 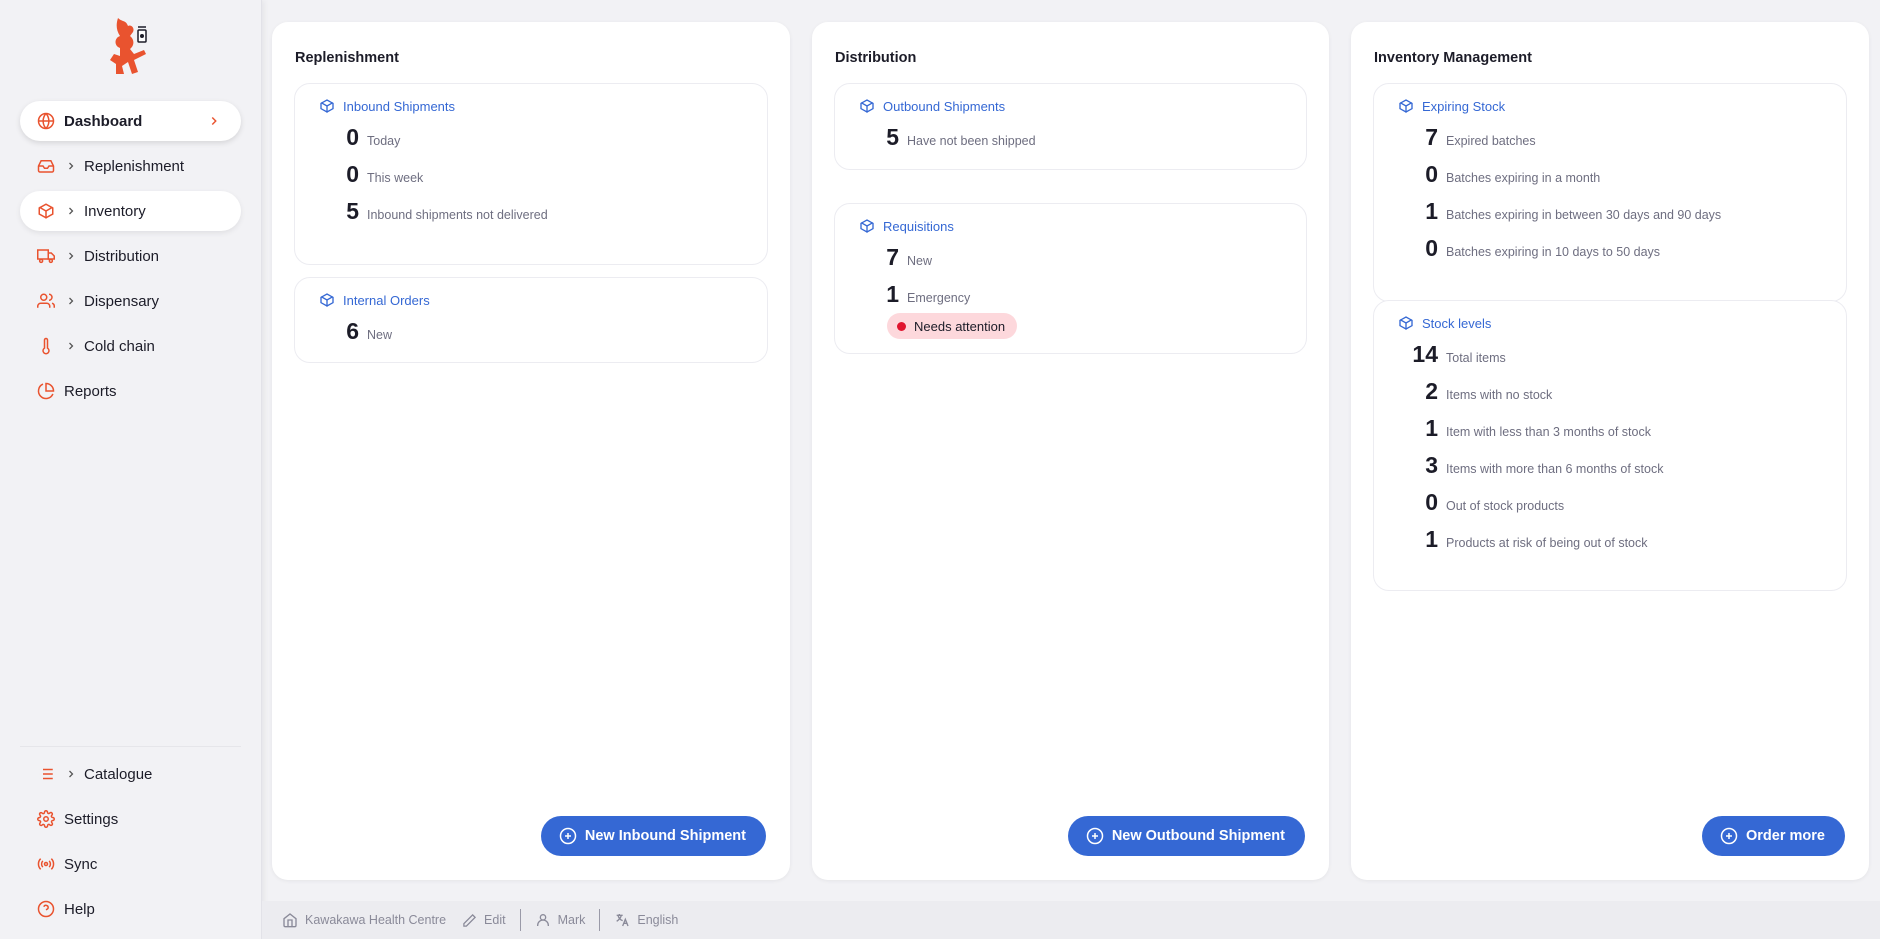 What do you see at coordinates (1431, 391) in the screenshot?
I see `stat-value: 2` at bounding box center [1431, 391].